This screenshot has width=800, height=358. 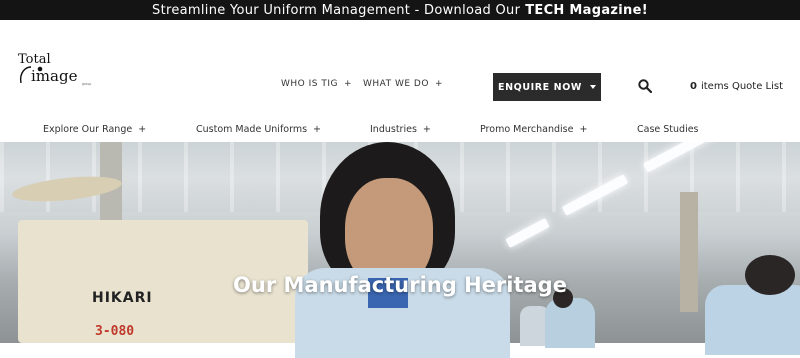 What do you see at coordinates (115, 331) in the screenshot?
I see `machine-model-label: 3-080` at bounding box center [115, 331].